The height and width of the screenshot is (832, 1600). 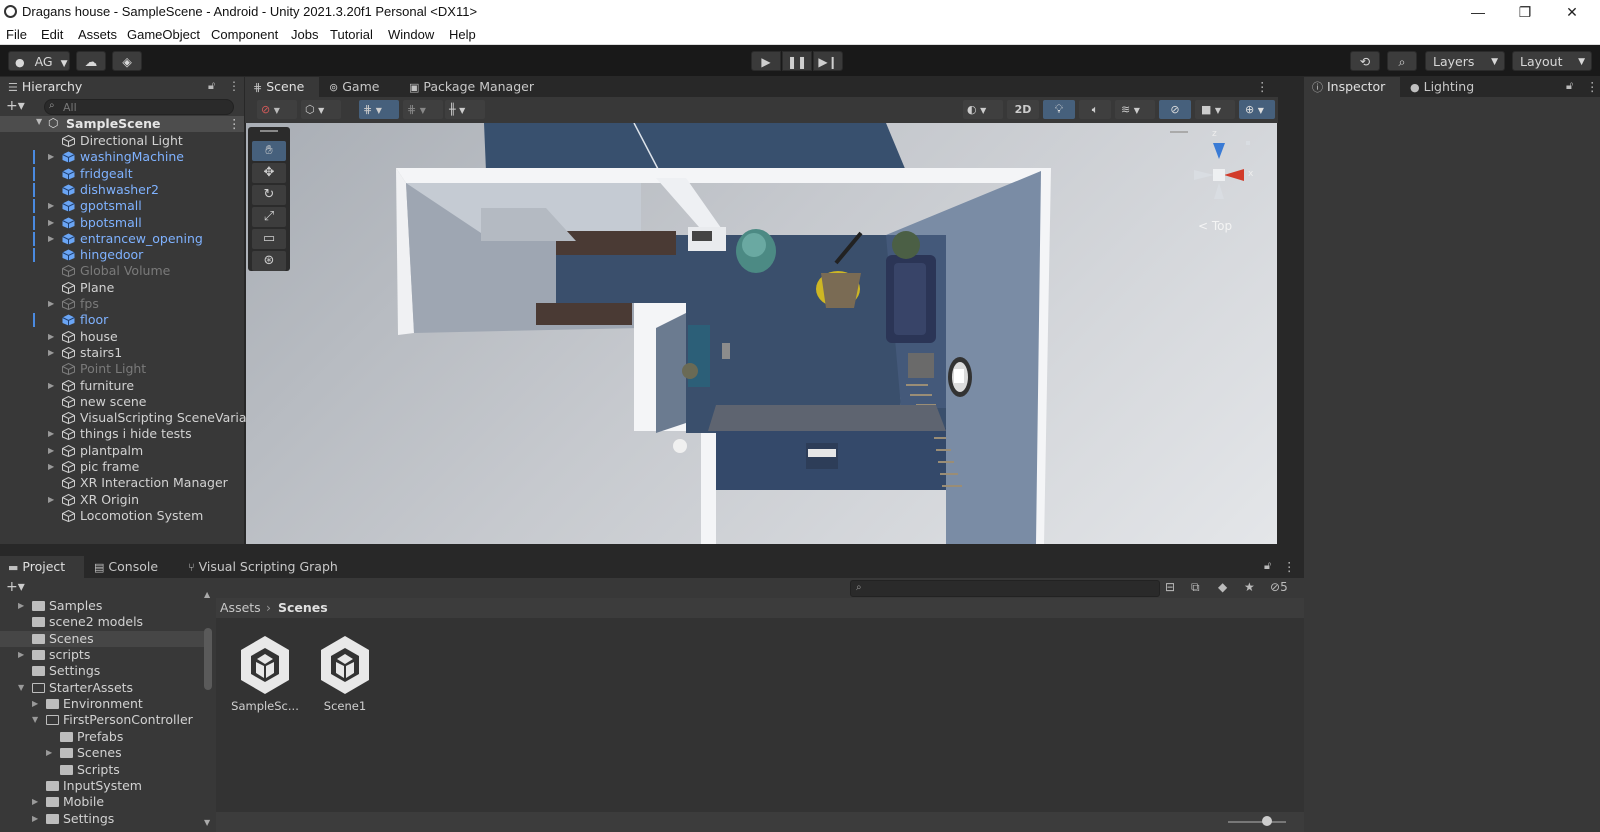 I want to click on label-icon: ◆, so click(x=1222, y=587).